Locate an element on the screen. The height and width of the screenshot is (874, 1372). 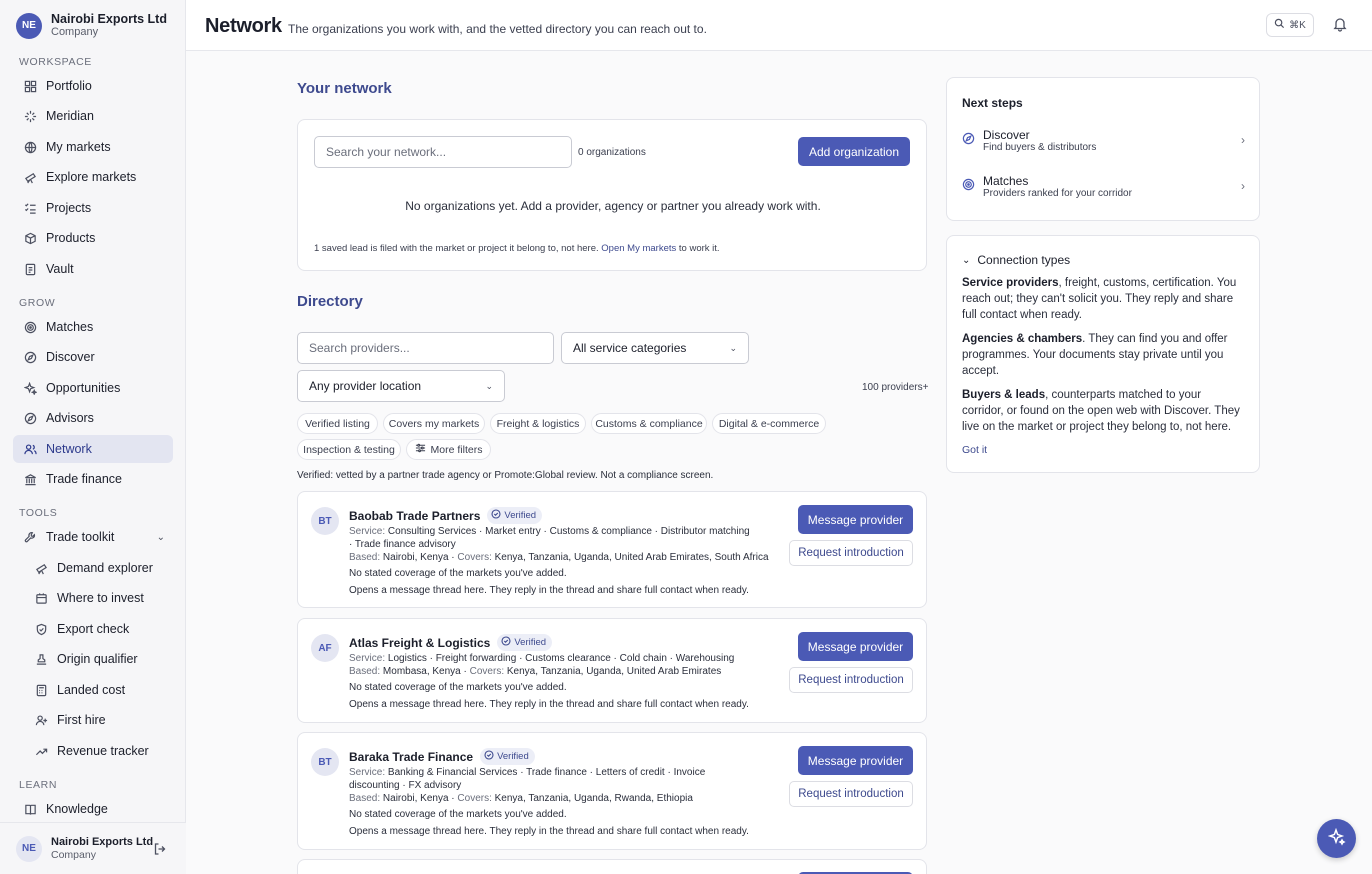
nav-export-check: Export check is located at coordinates (99, 629).